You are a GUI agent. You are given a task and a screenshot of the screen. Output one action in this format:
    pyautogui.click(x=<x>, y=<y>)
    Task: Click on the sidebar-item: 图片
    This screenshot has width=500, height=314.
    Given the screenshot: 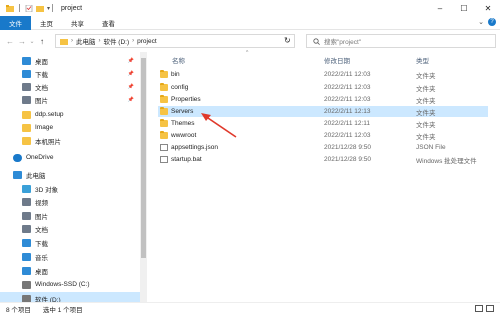 What is the action you would take?
    pyautogui.click(x=70, y=215)
    